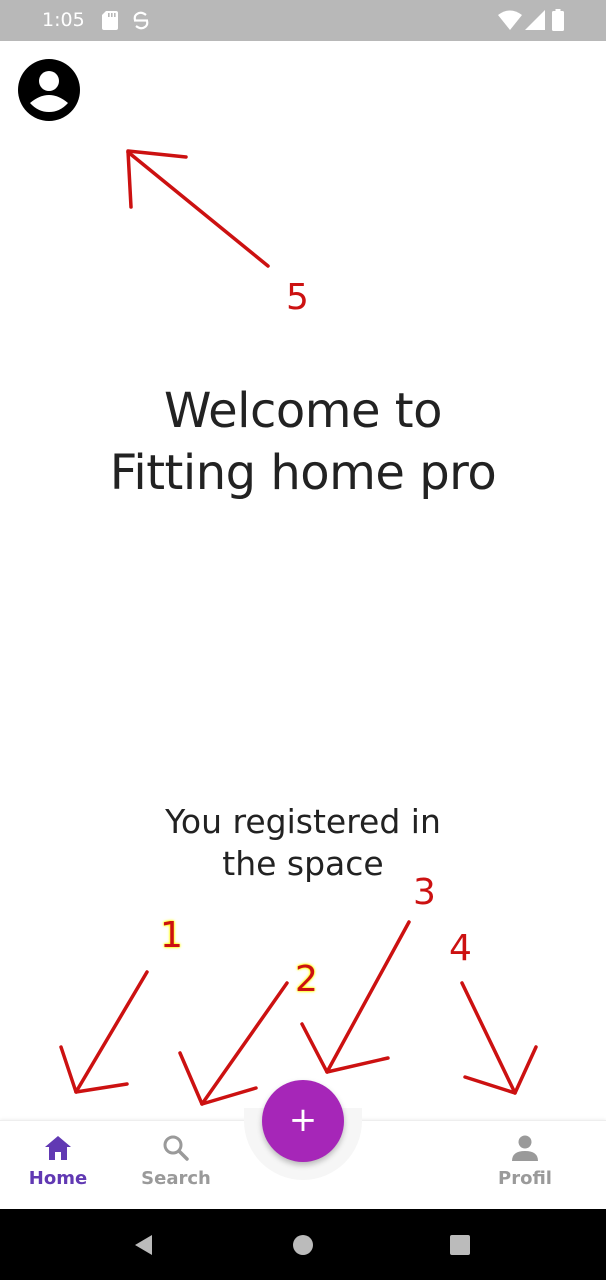 The width and height of the screenshot is (606, 1280). Describe the element at coordinates (303, 821) in the screenshot. I see `registered-message-line1: You registered in` at that location.